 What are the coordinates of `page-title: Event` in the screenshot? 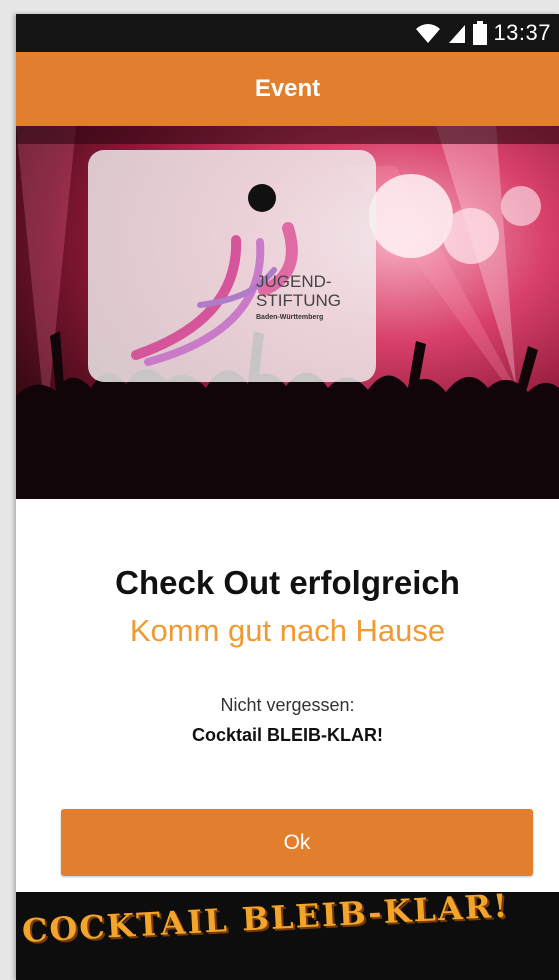 It's located at (287, 88).